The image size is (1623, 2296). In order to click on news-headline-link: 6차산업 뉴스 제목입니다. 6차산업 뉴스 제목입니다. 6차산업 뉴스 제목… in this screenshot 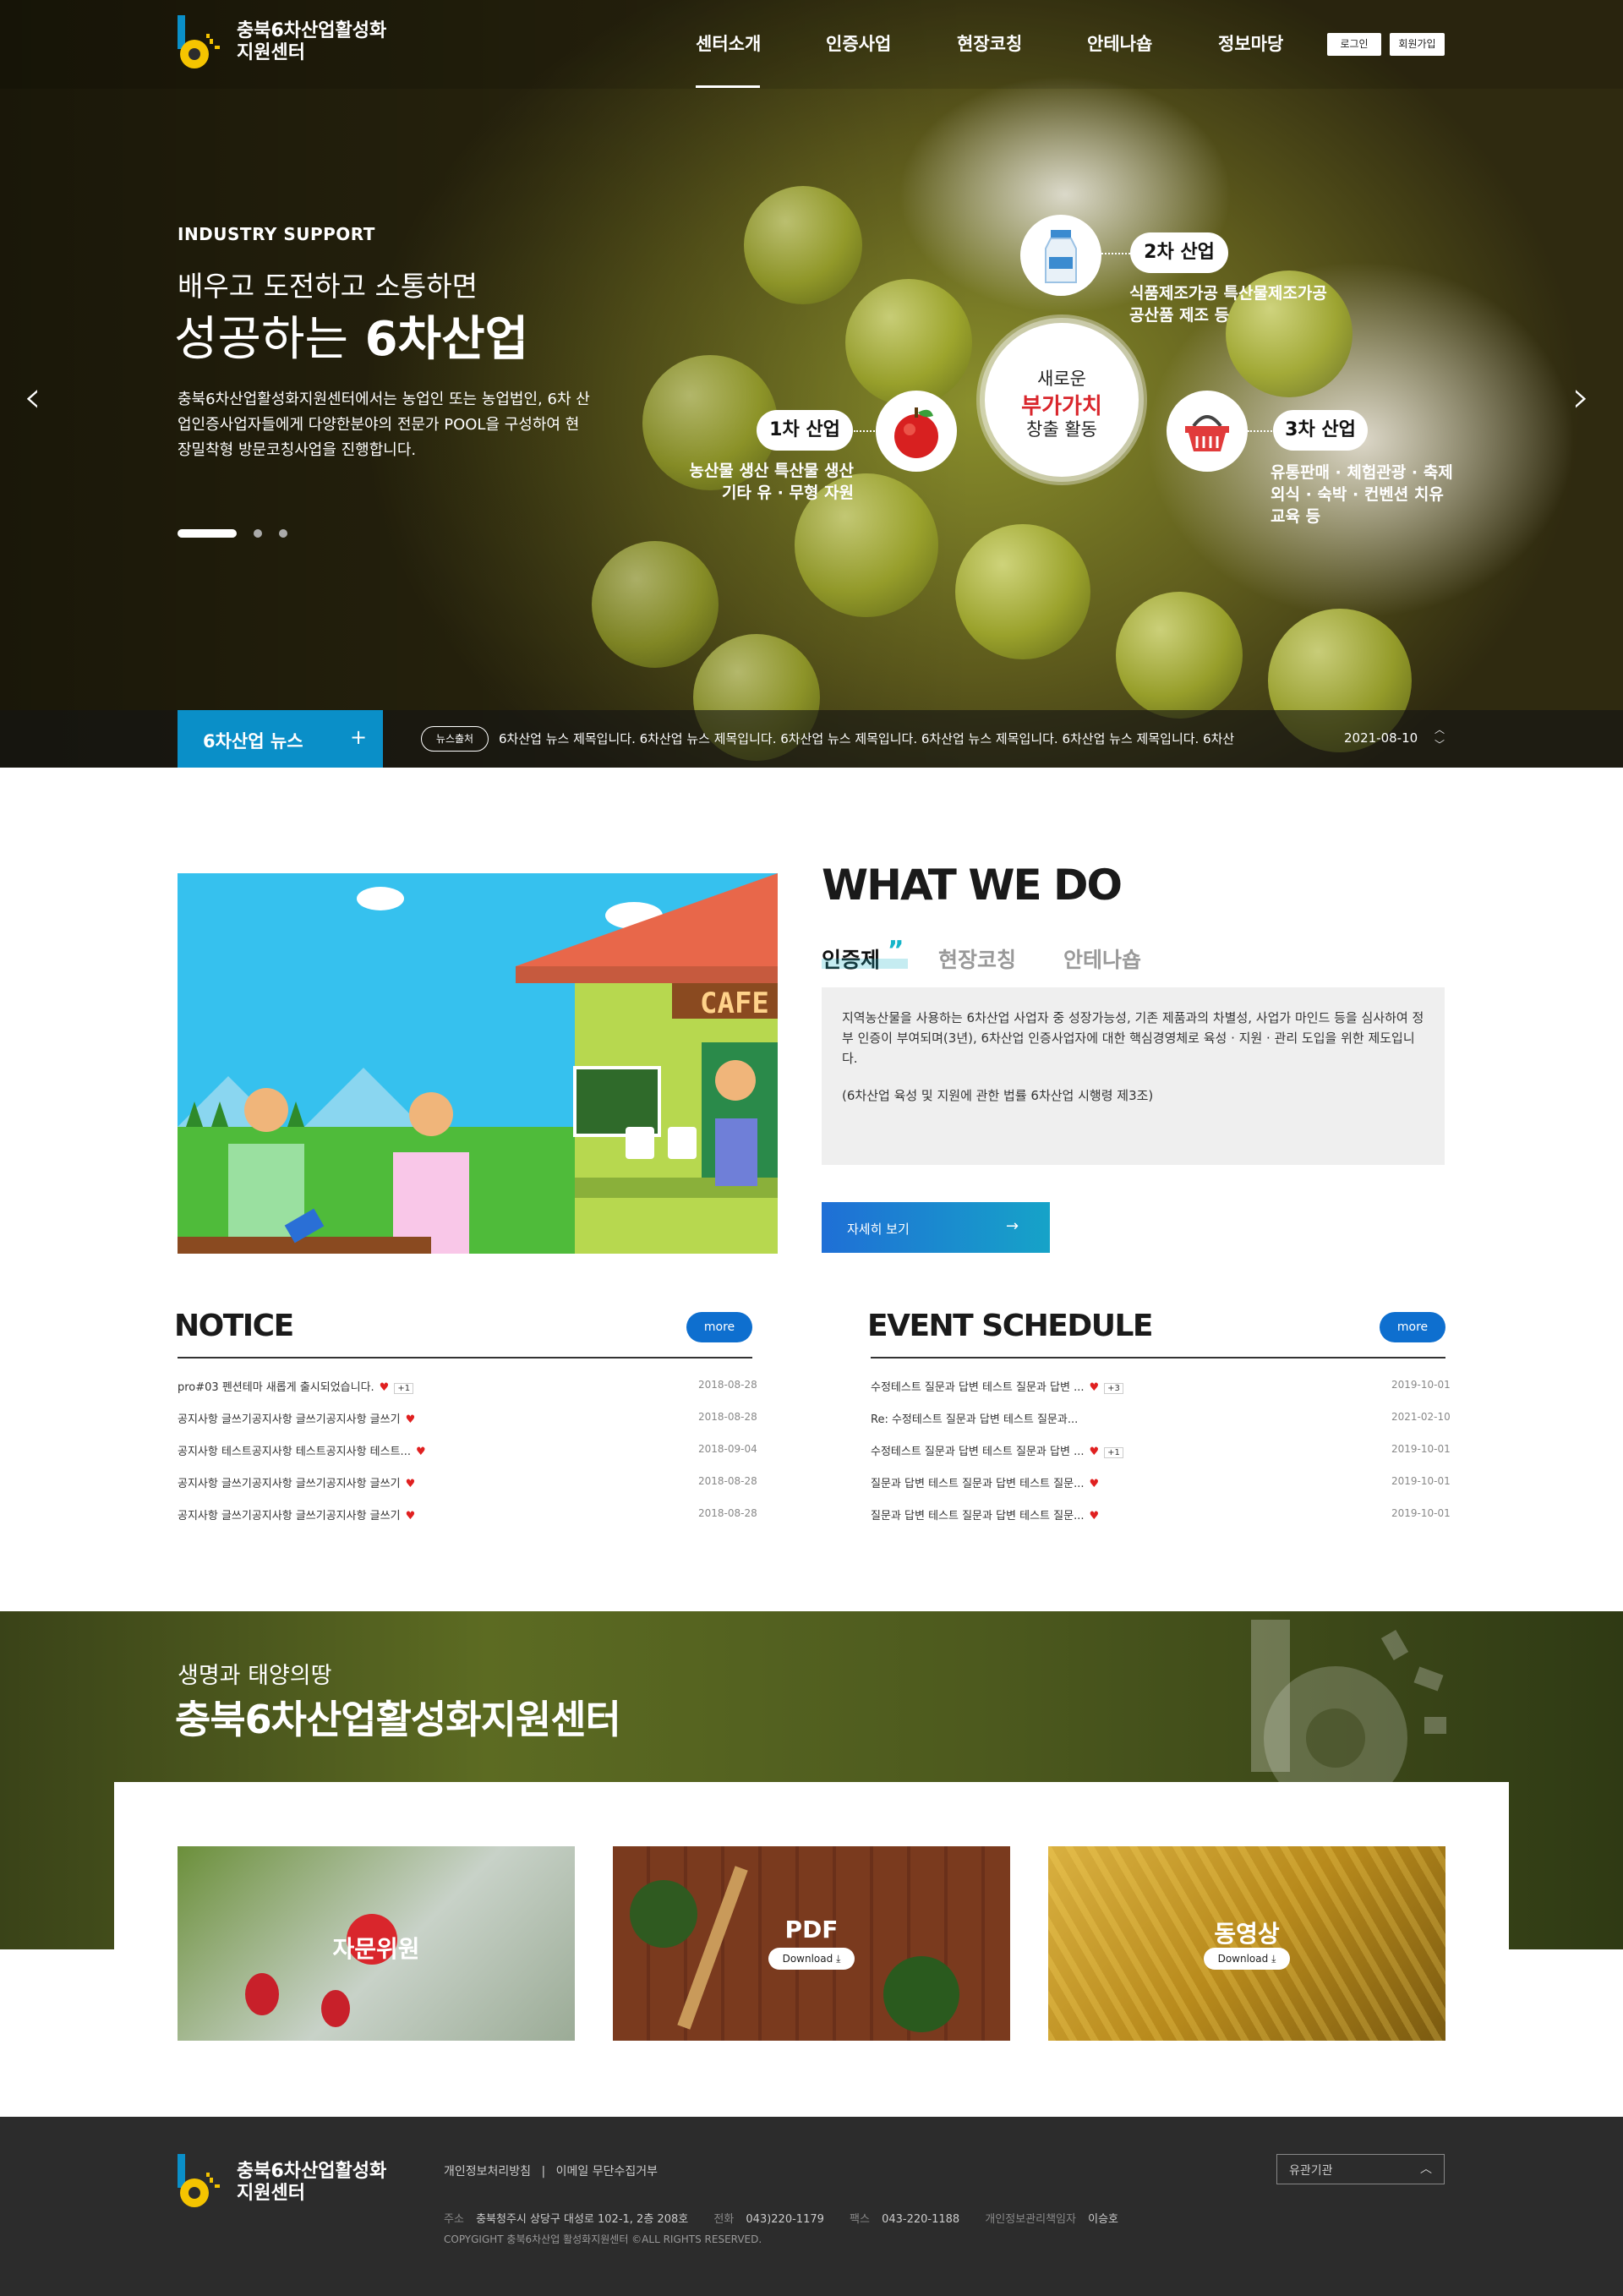, I will do `click(867, 738)`.